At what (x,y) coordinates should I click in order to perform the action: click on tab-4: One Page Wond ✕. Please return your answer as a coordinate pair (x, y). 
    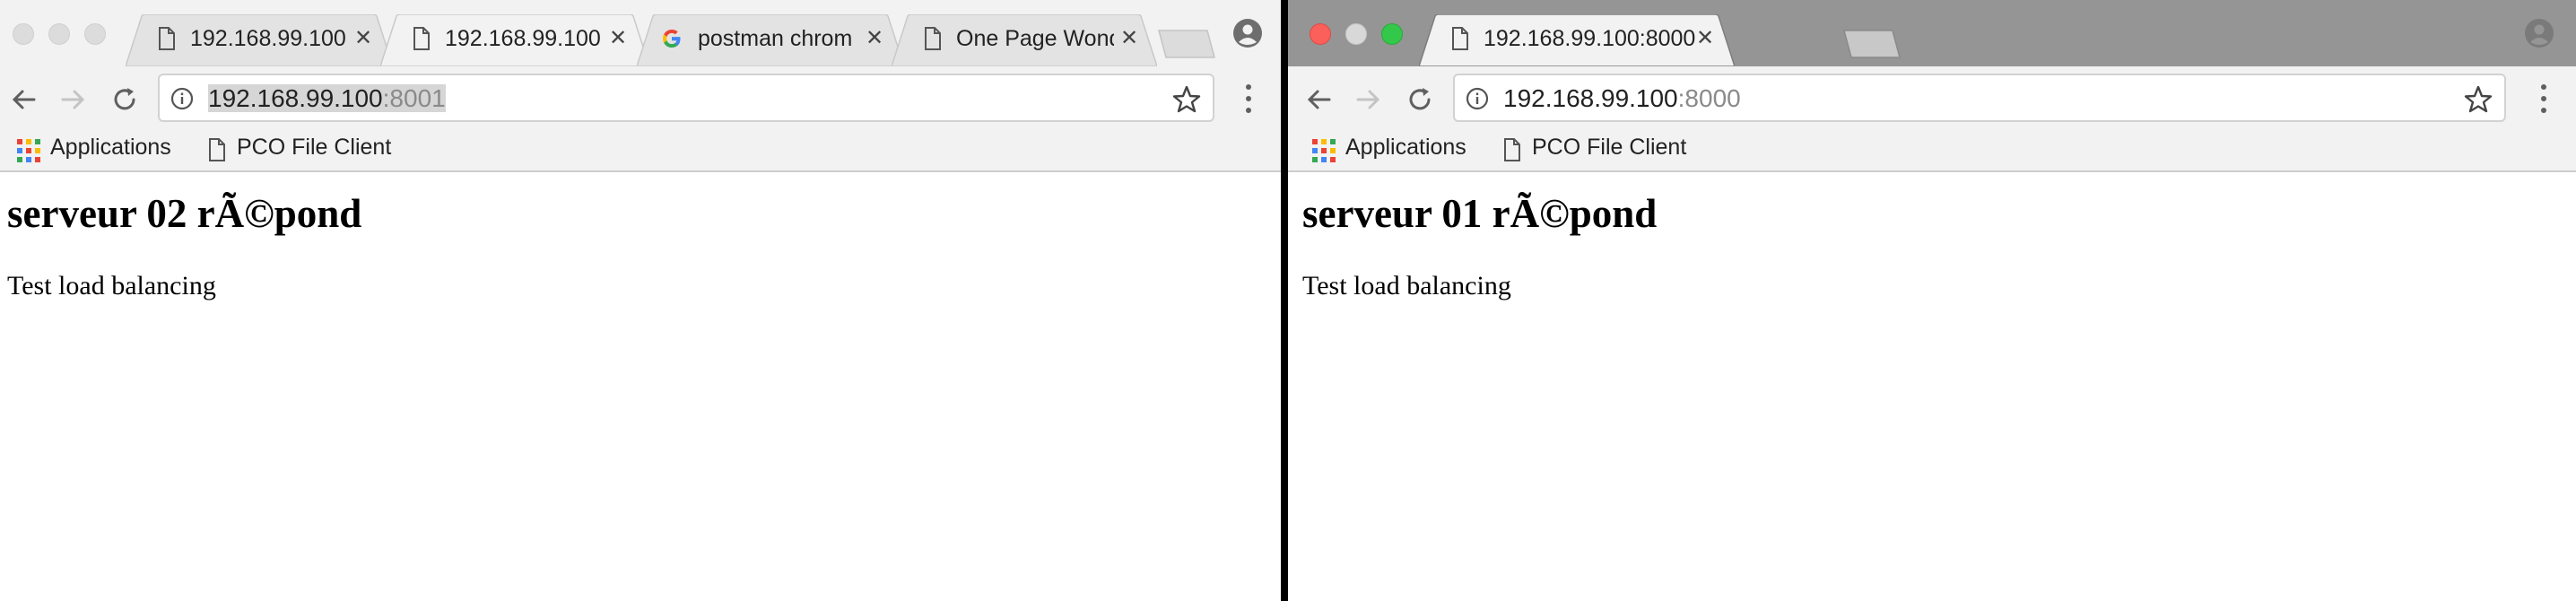
    Looking at the image, I should click on (1024, 40).